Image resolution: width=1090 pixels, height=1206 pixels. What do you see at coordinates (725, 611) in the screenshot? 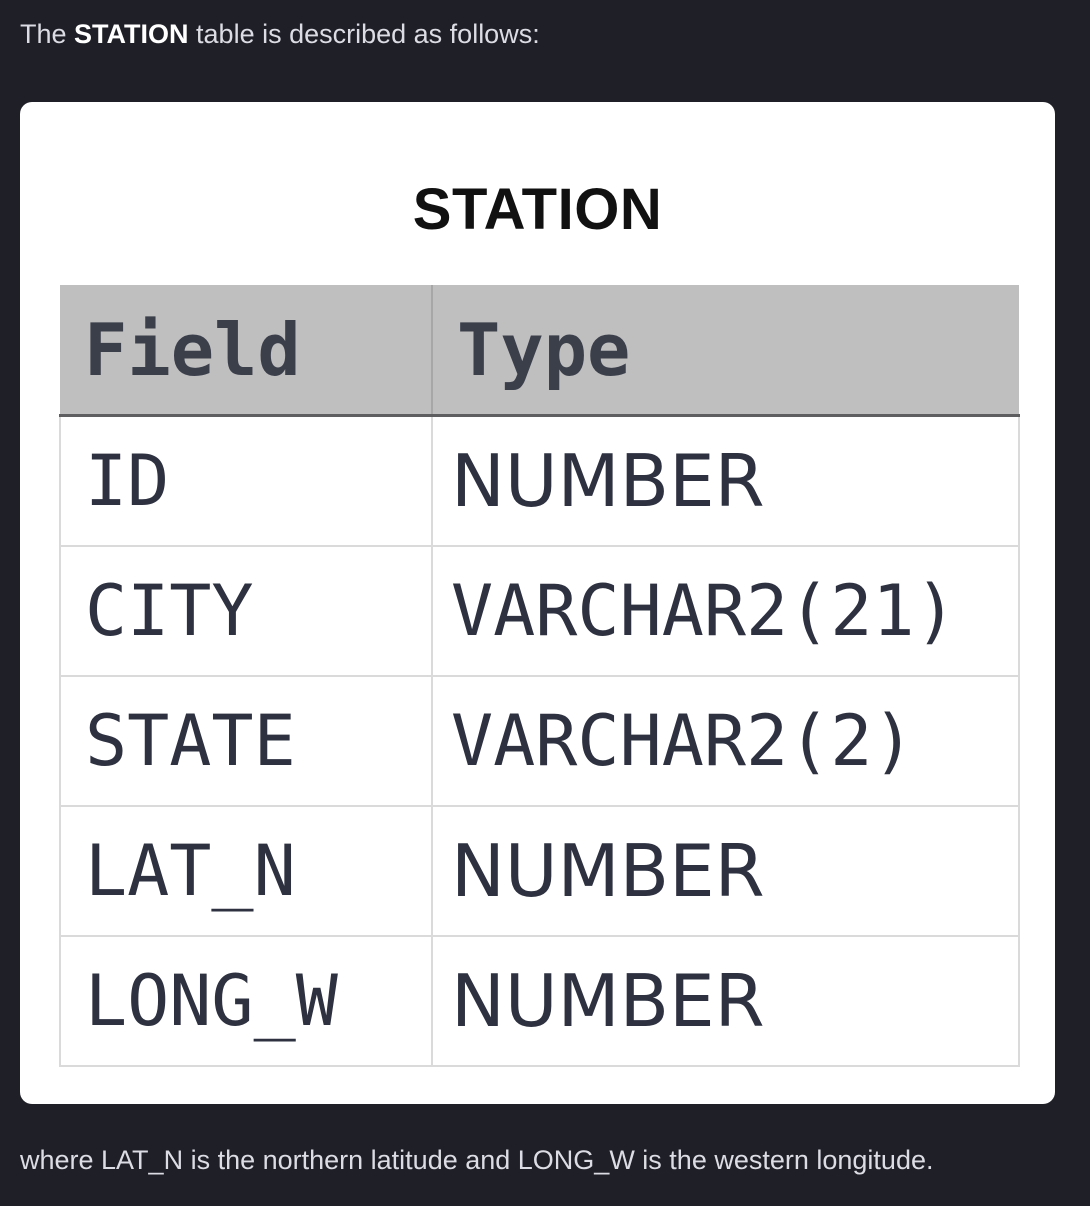
I see `type-cell: VARCHAR2(21)` at bounding box center [725, 611].